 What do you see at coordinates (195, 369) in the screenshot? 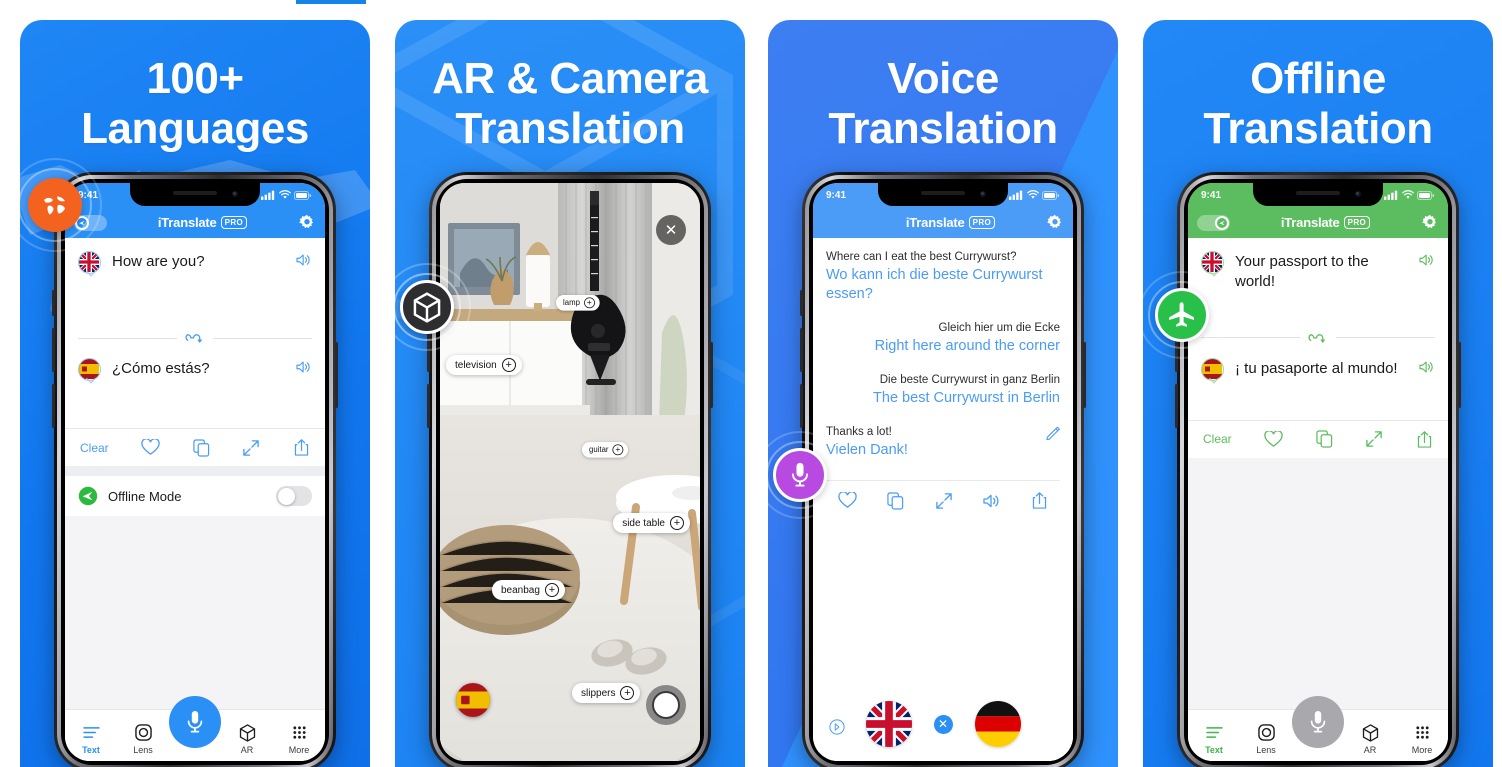
I see `target-text-row: ¿Cómo estás?` at bounding box center [195, 369].